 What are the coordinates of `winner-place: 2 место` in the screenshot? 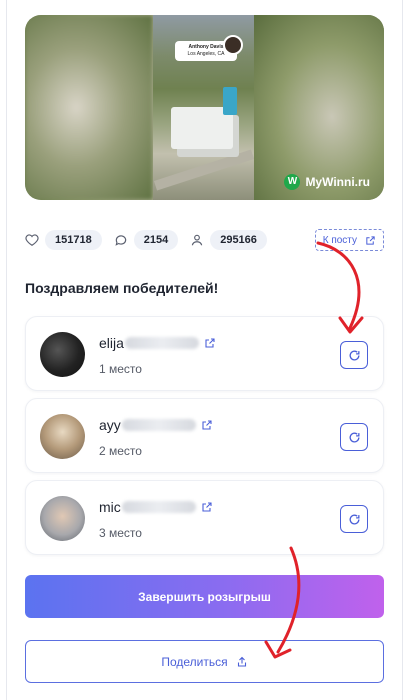 It's located at (120, 451).